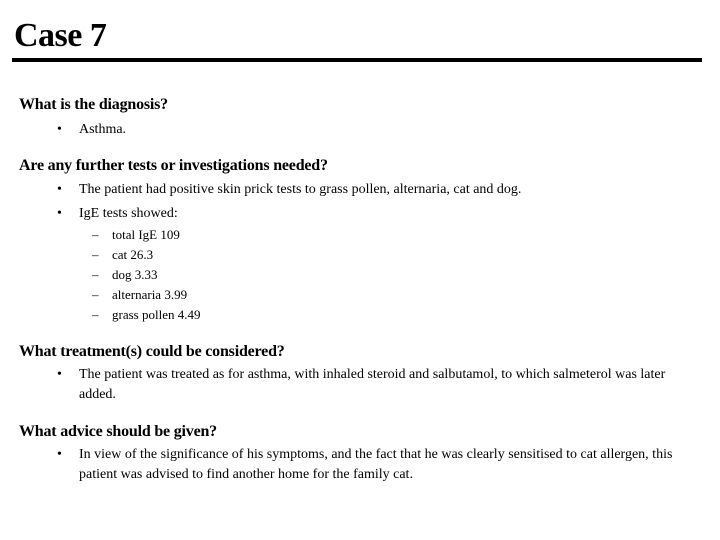 The height and width of the screenshot is (540, 720). I want to click on ige-result-grass-pollen: grass pollen 4.49, so click(156, 314).